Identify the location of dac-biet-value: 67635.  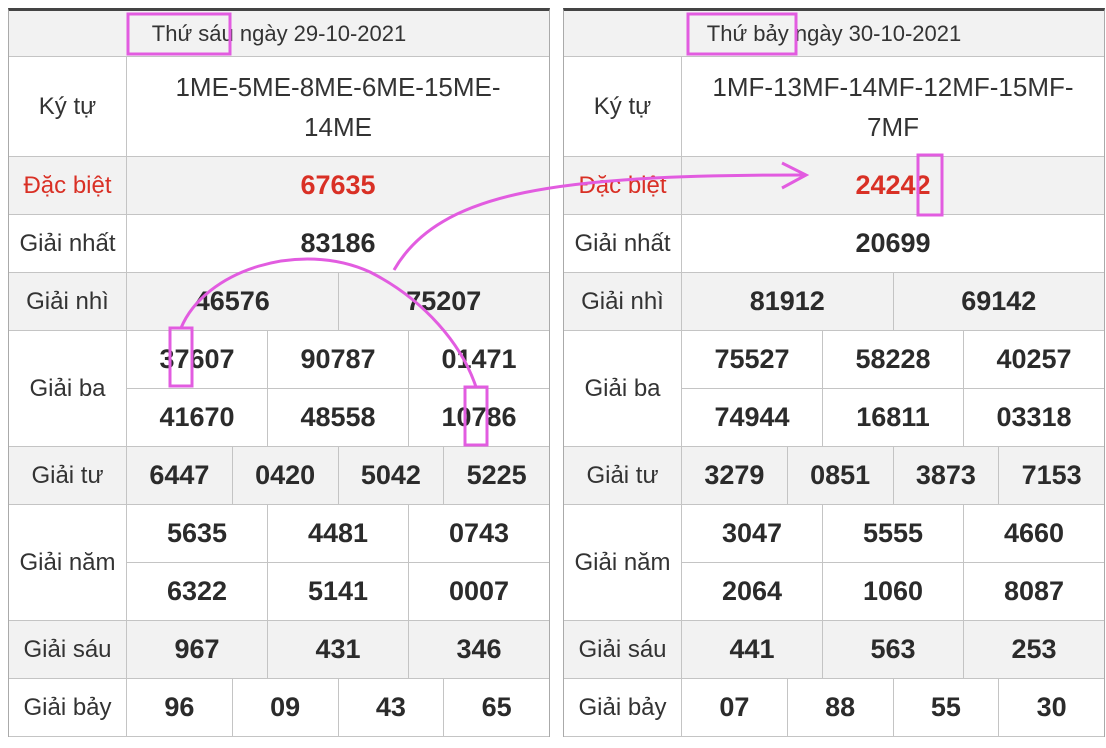
(338, 185).